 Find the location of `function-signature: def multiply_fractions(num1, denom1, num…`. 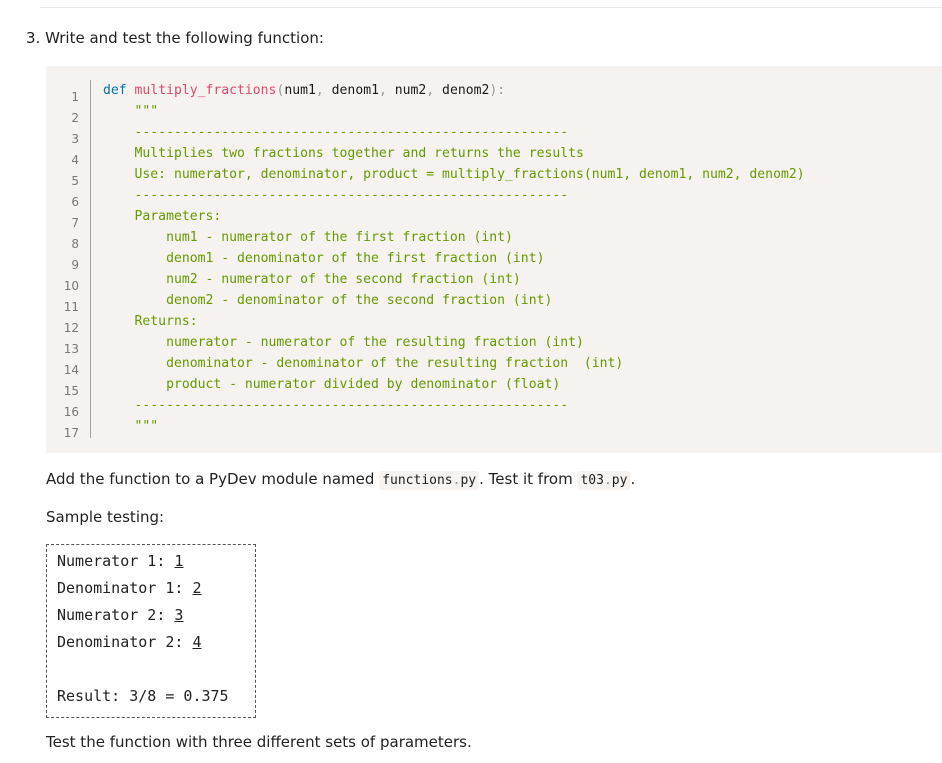

function-signature: def multiply_fractions(num1, denom1, num… is located at coordinates (304, 90).